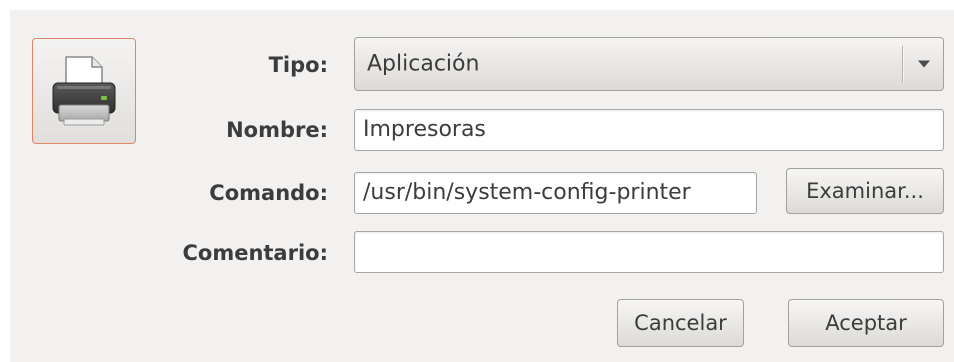 The width and height of the screenshot is (954, 362). I want to click on printer-icon, so click(84, 91).